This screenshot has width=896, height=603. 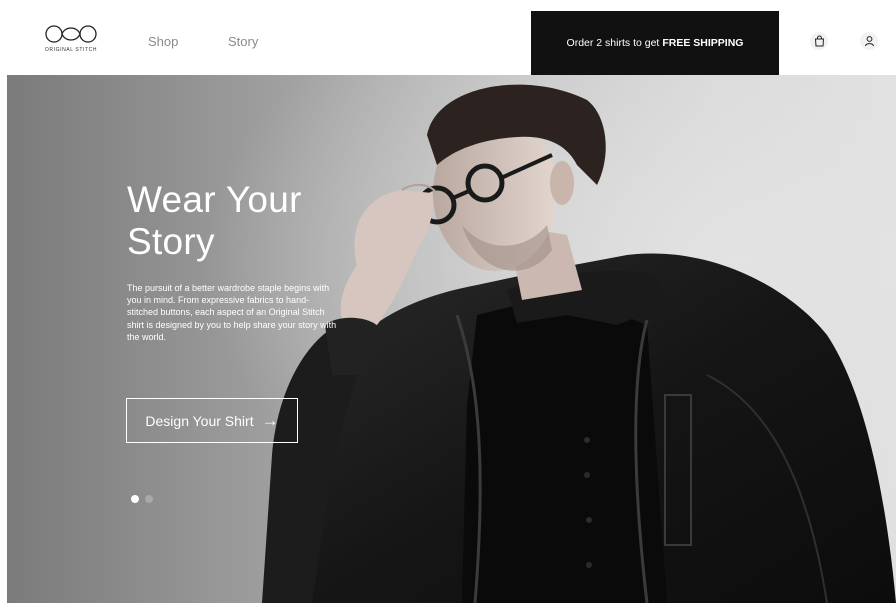 What do you see at coordinates (613, 43) in the screenshot?
I see `promo-text: Order 2 shirts to get` at bounding box center [613, 43].